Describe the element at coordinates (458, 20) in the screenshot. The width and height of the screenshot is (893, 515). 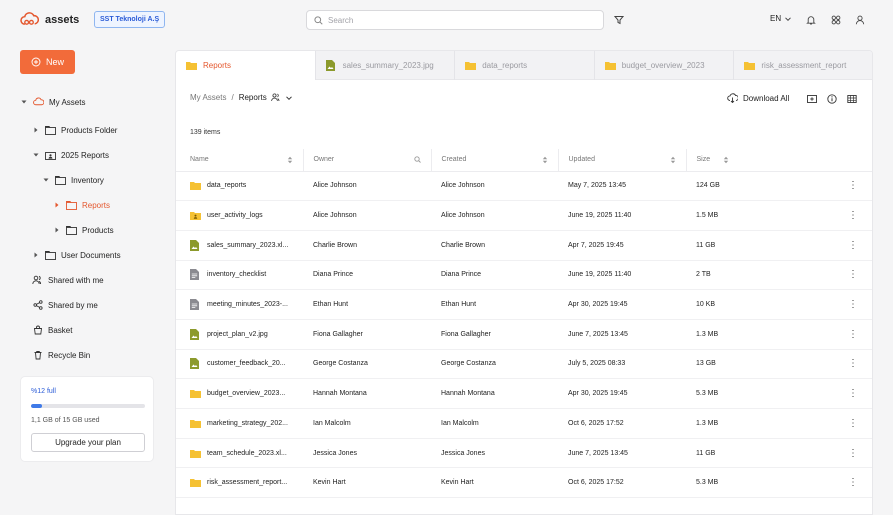
I see `search-input` at that location.